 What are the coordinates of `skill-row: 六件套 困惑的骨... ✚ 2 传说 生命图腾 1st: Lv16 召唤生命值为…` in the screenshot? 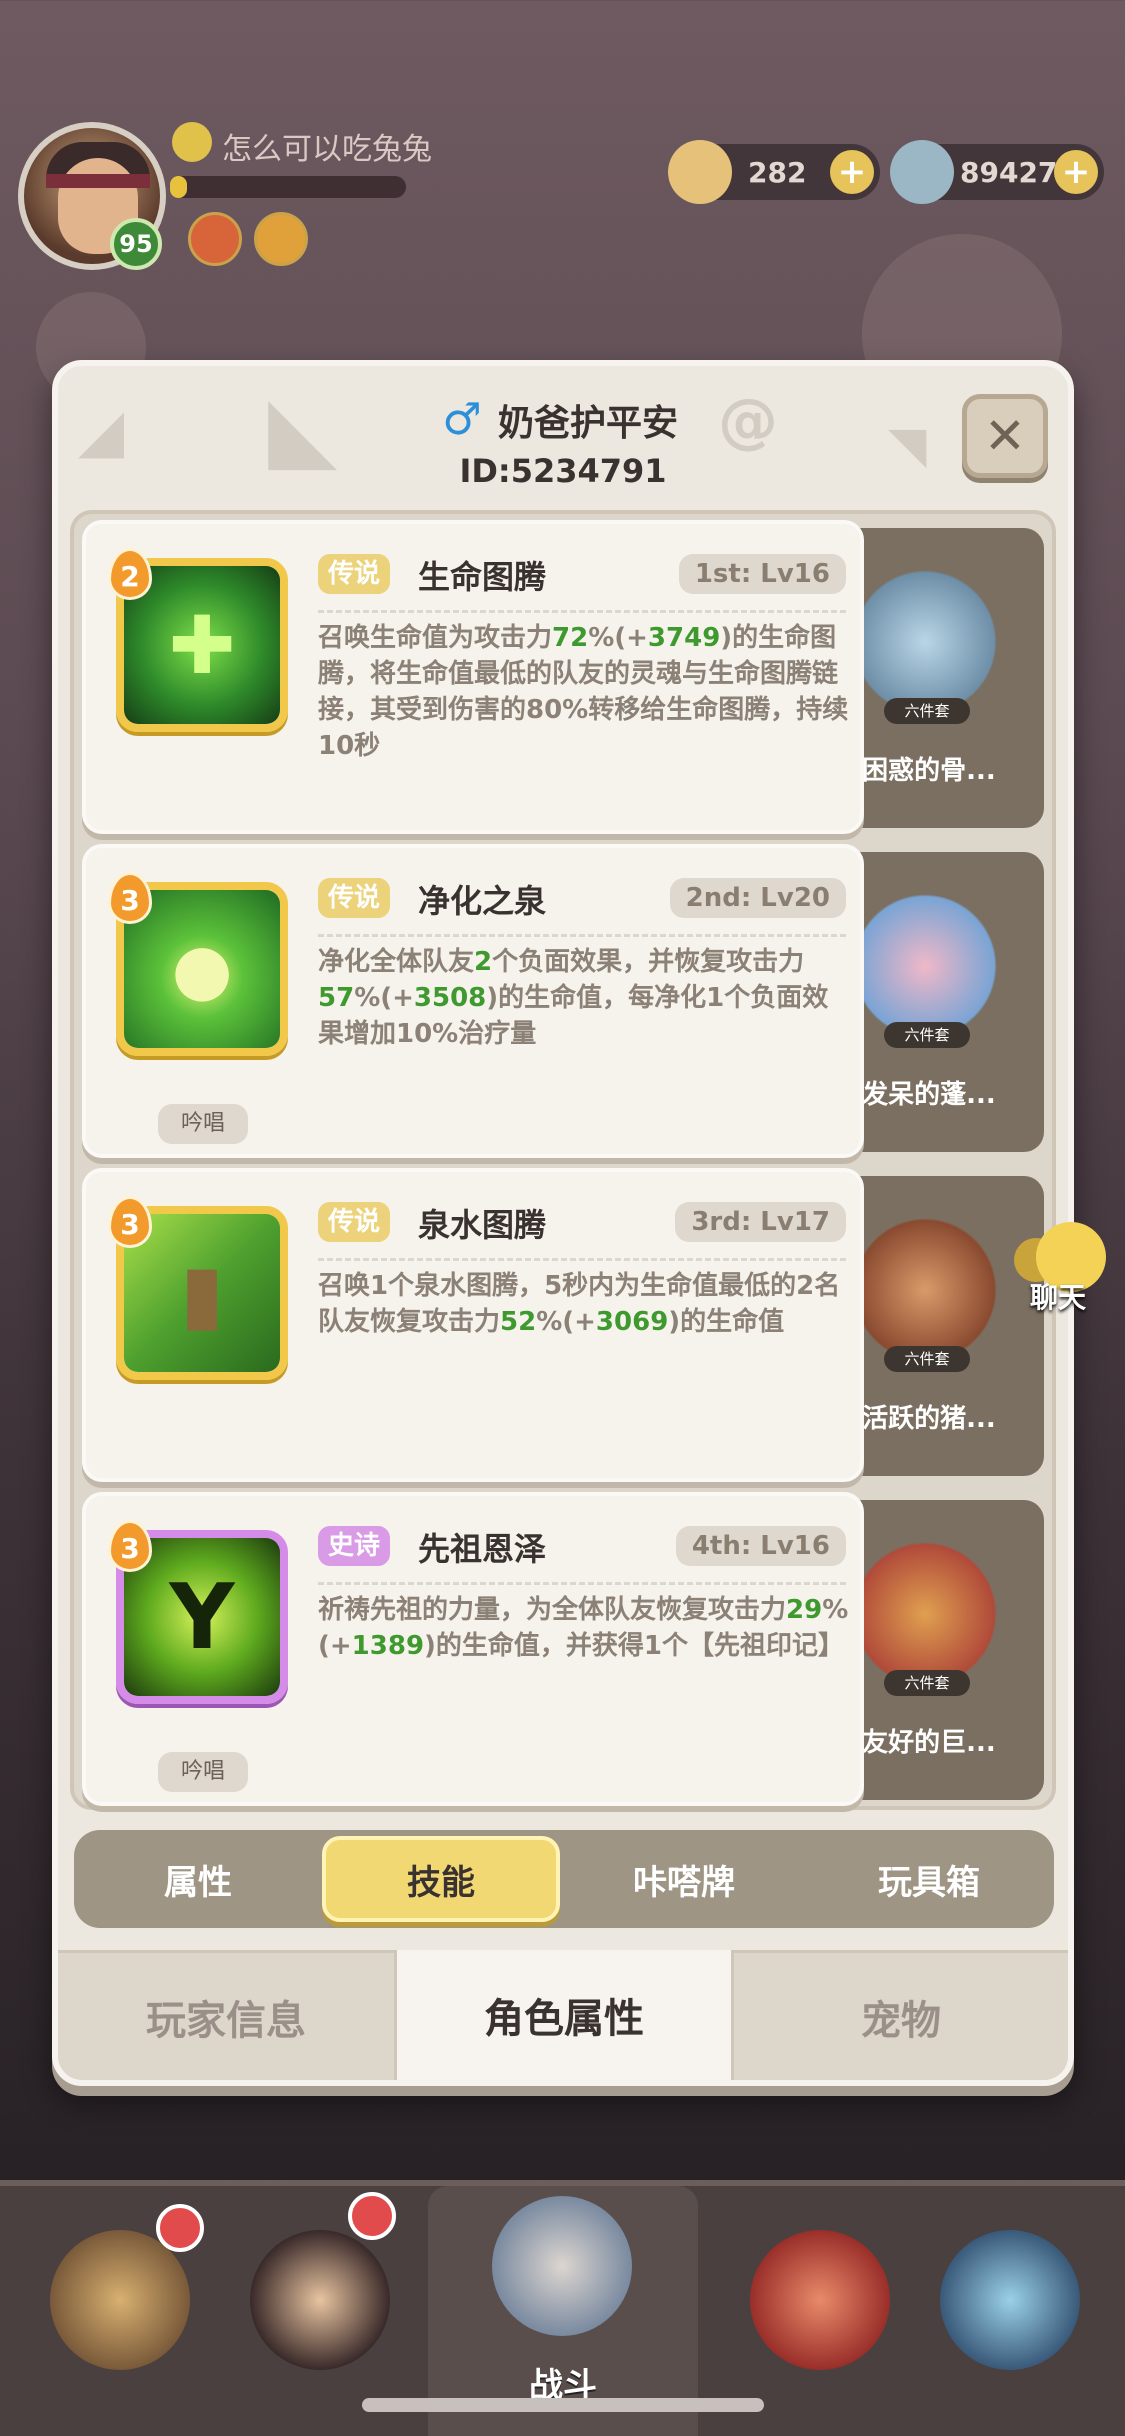 It's located at (563, 679).